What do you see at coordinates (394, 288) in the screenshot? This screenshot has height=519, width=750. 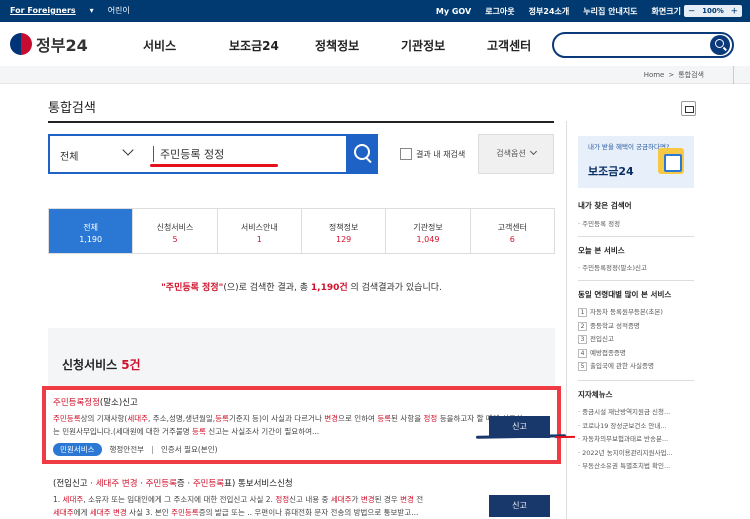 I see `result-text: 의 검색결과가 있습니다.` at bounding box center [394, 288].